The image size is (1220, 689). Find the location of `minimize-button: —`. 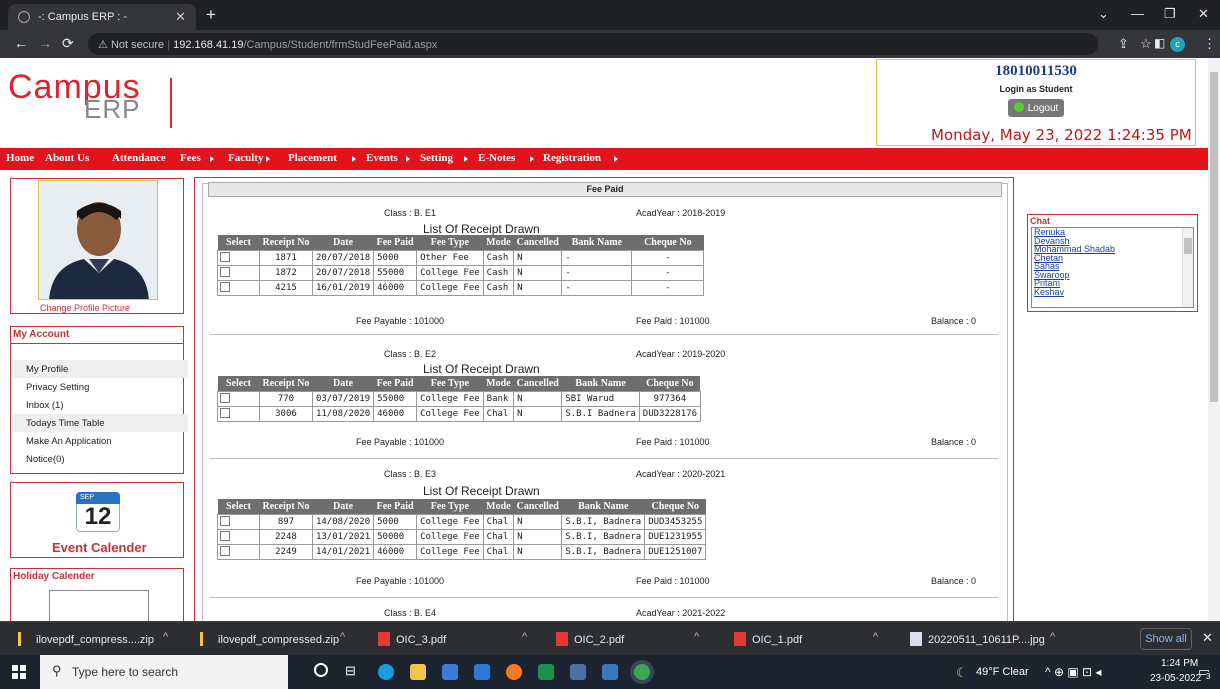

minimize-button: — is located at coordinates (1137, 13).